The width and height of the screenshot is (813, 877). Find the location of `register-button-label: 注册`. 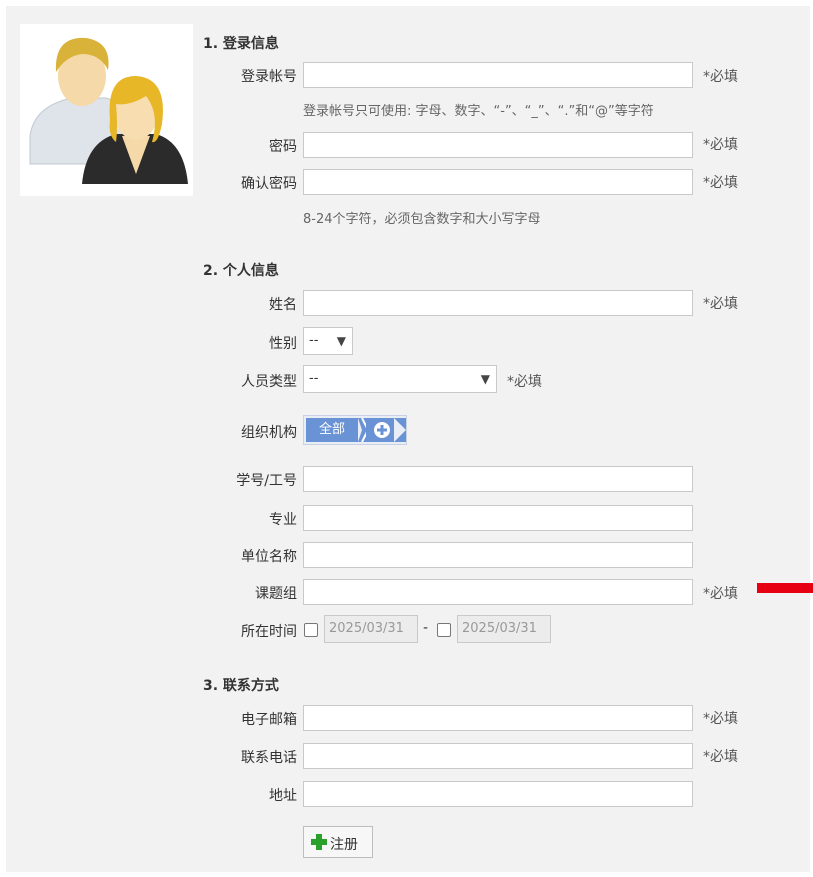

register-button-label: 注册 is located at coordinates (344, 845).